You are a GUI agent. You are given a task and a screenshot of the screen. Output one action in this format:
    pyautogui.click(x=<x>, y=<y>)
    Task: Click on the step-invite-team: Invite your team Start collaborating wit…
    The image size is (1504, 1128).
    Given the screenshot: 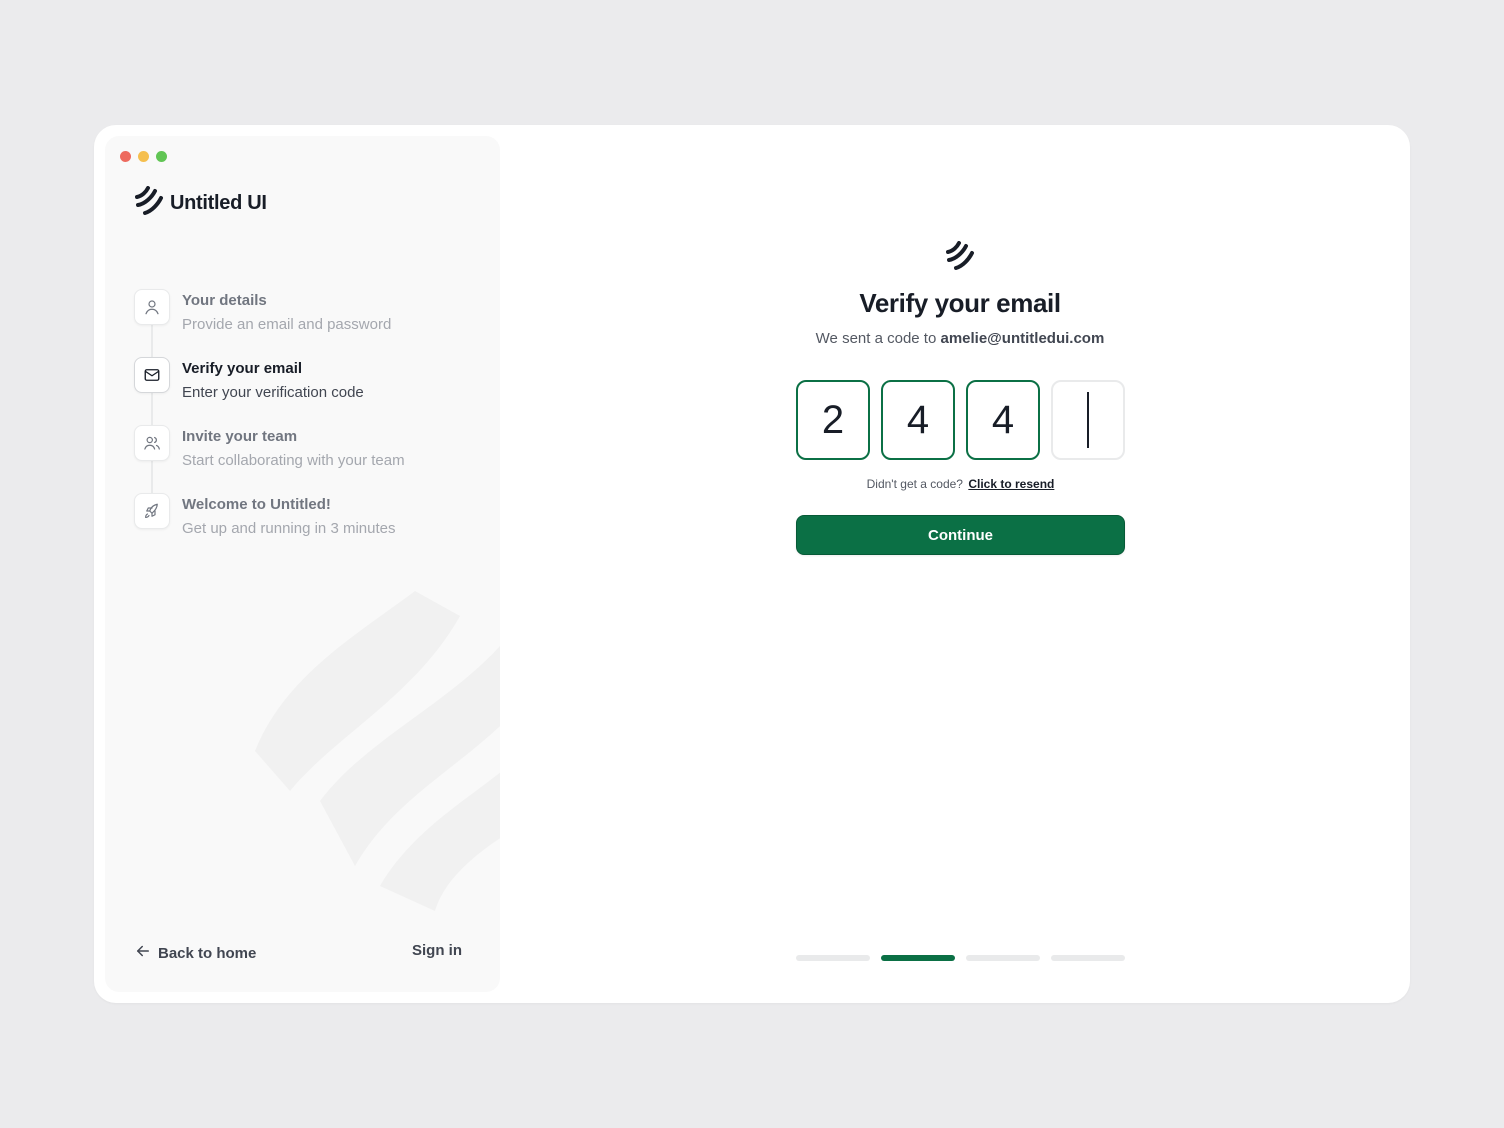 What is the action you would take?
    pyautogui.click(x=304, y=459)
    